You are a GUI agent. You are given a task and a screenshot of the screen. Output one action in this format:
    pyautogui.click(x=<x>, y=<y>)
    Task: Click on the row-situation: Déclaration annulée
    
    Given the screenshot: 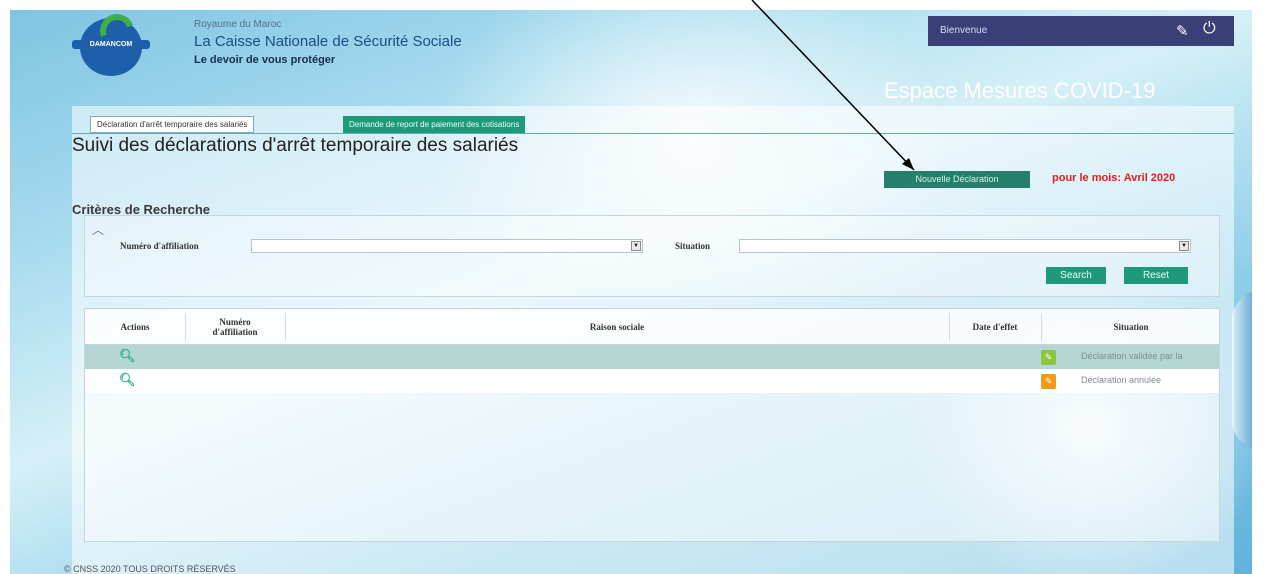 What is the action you would take?
    pyautogui.click(x=1121, y=380)
    